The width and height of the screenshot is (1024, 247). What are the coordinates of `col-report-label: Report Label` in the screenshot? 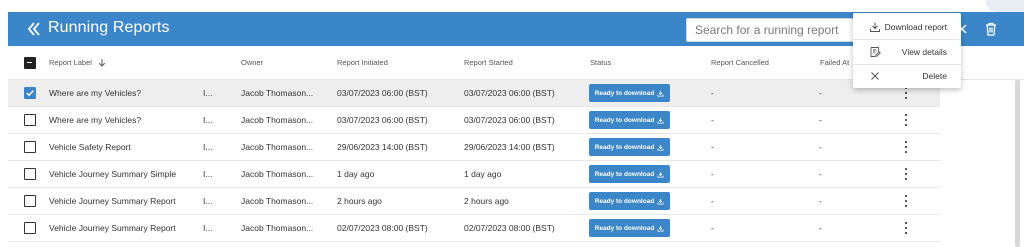 It's located at (77, 62).